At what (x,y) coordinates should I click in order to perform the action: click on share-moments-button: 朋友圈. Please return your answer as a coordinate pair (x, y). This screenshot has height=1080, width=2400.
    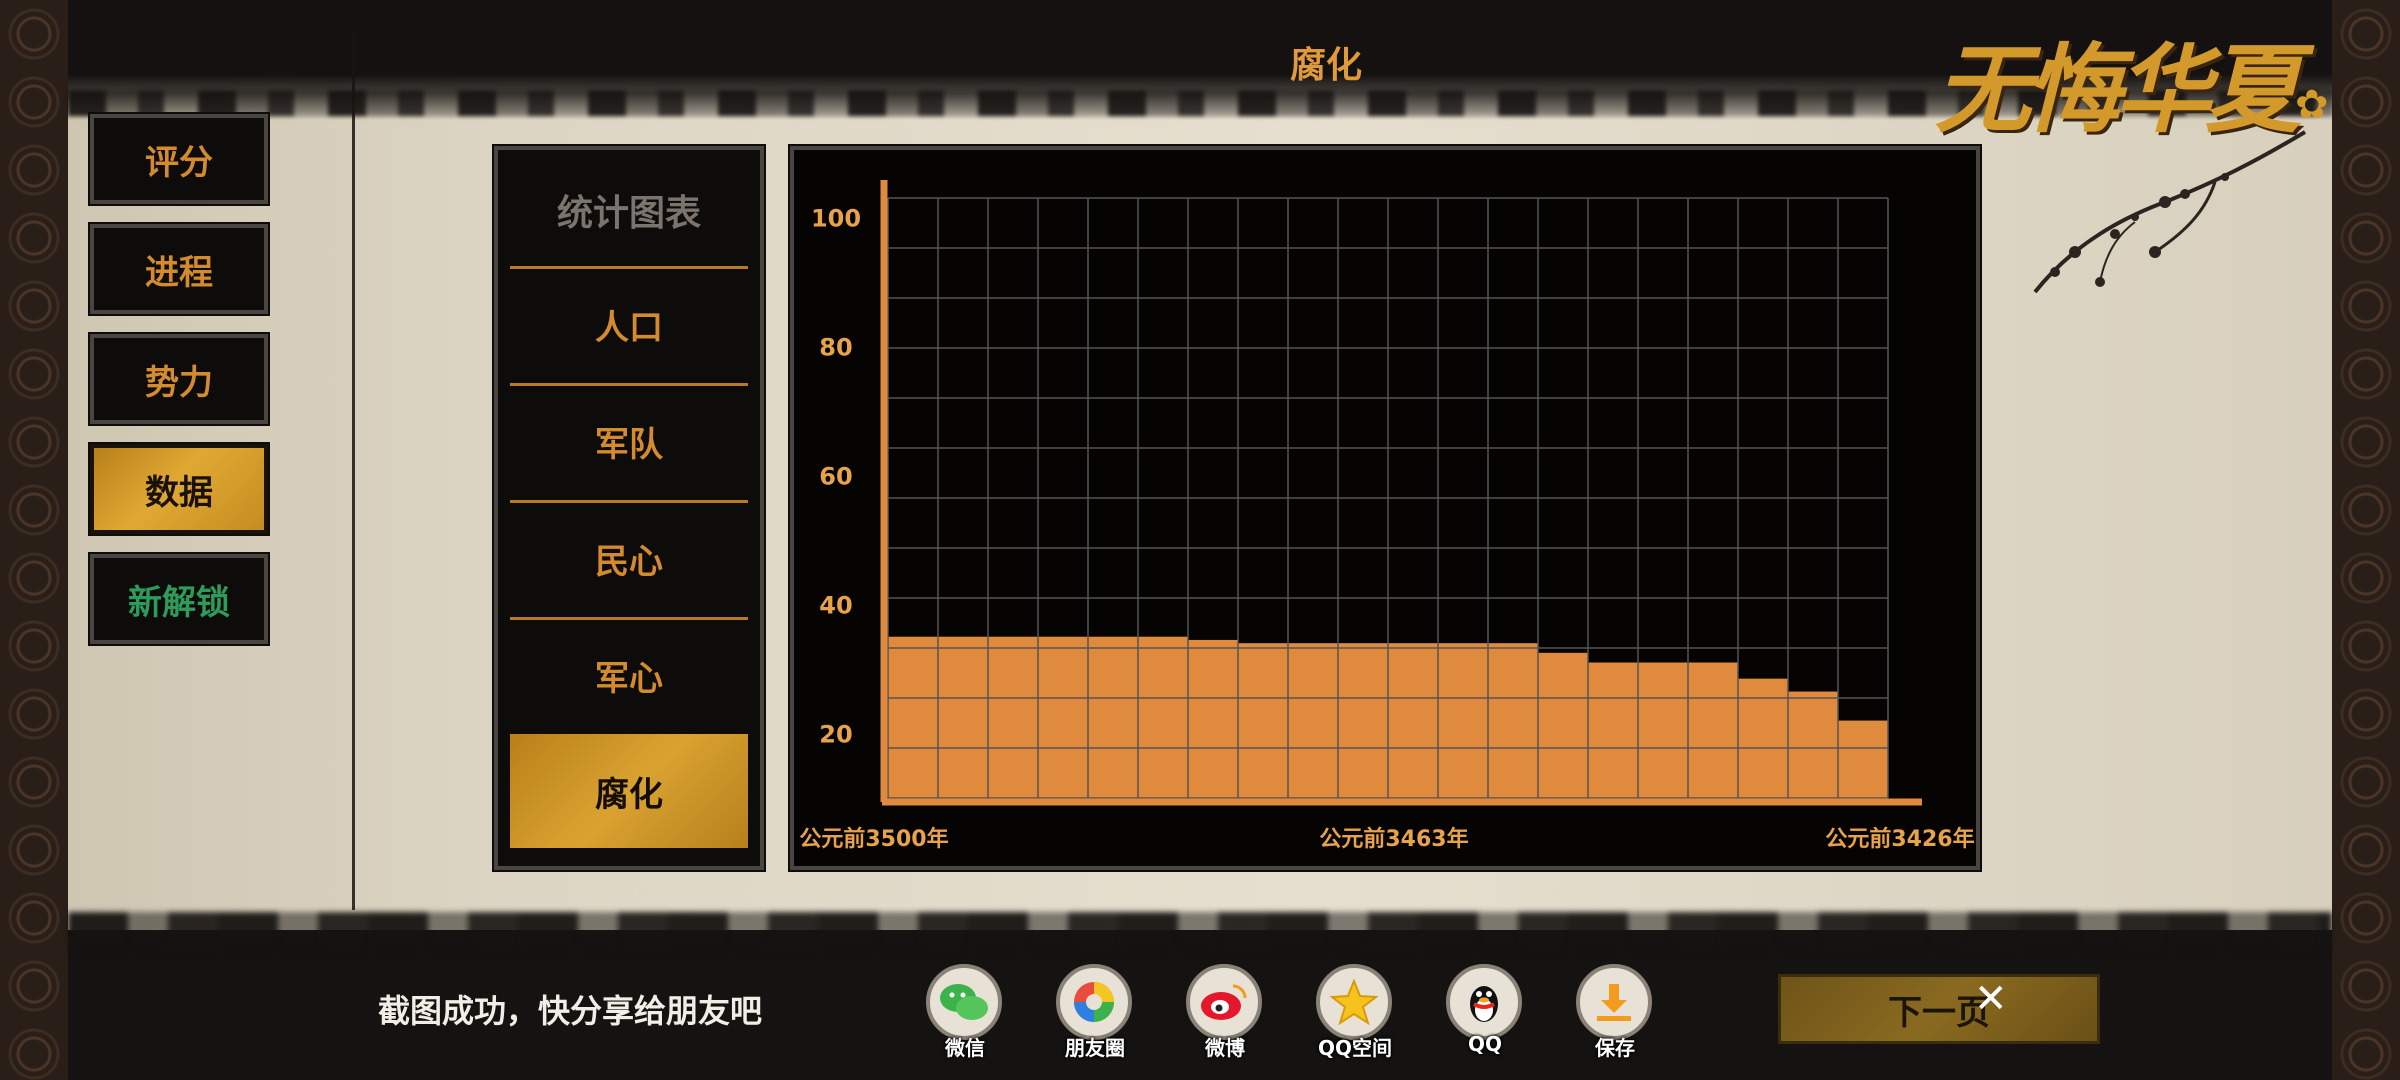
    Looking at the image, I should click on (1095, 1019).